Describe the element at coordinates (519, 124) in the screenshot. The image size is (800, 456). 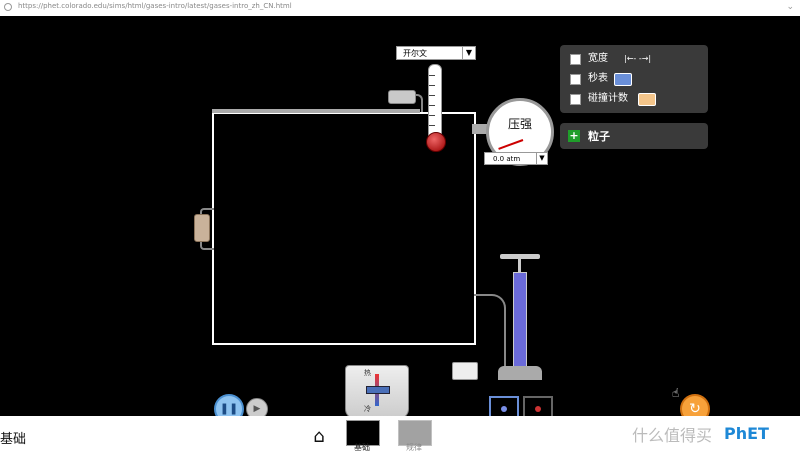
I see `pressure-label: 压强` at that location.